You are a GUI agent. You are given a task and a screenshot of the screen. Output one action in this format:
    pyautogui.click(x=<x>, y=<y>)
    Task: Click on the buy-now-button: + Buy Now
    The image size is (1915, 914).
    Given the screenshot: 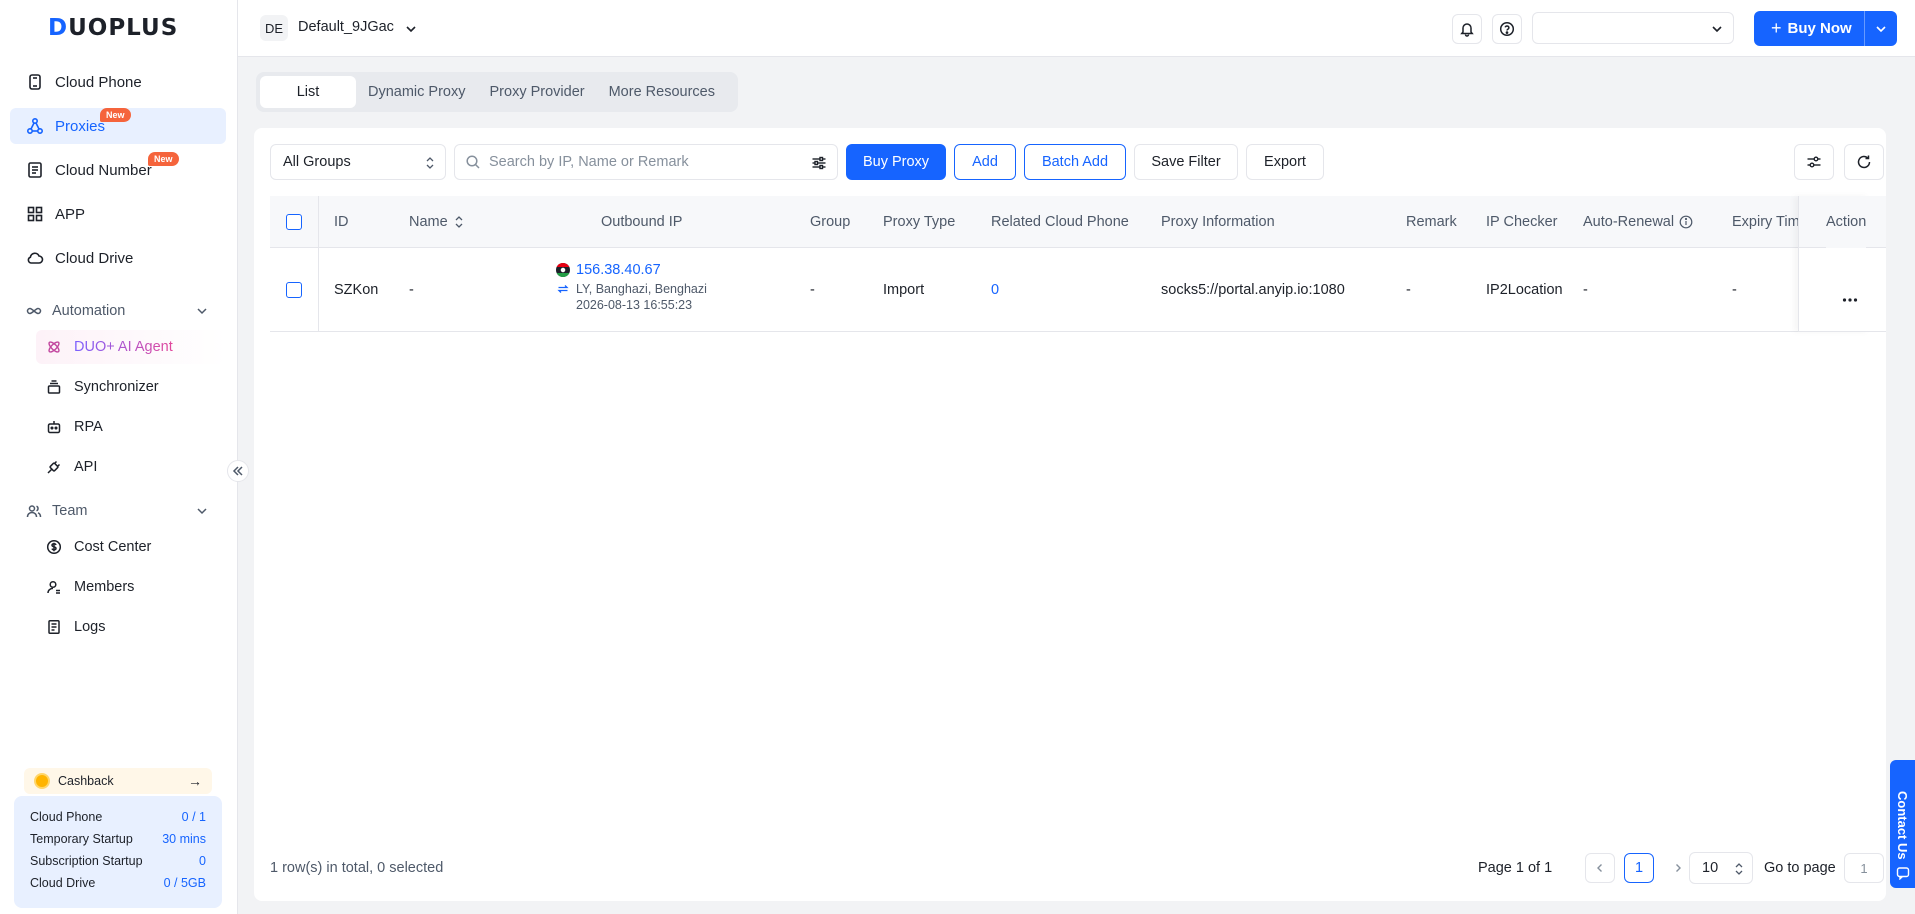 What is the action you would take?
    pyautogui.click(x=1825, y=28)
    